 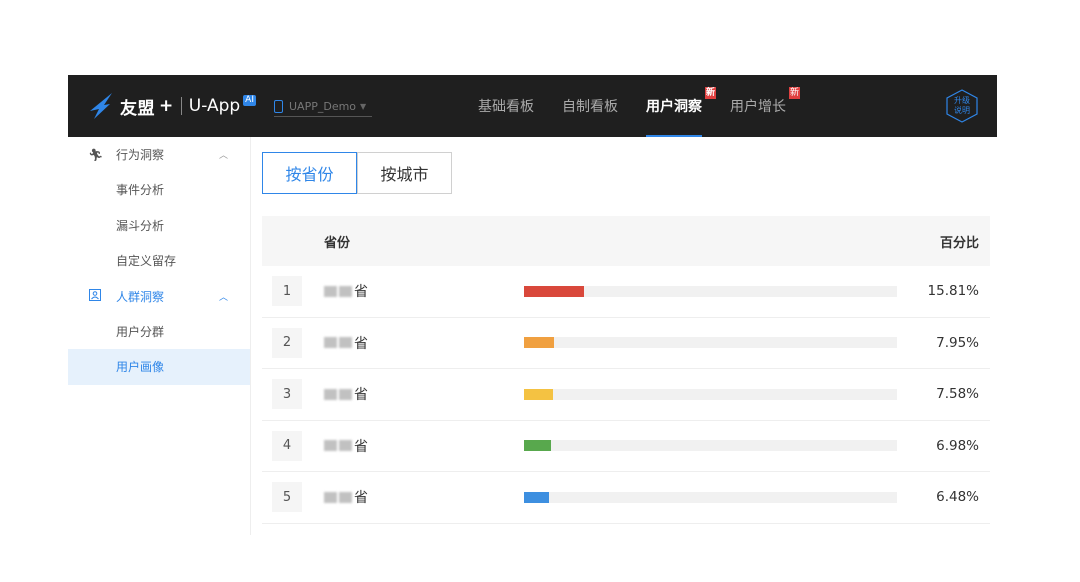 What do you see at coordinates (137, 108) in the screenshot?
I see `brand-name: 友盟` at bounding box center [137, 108].